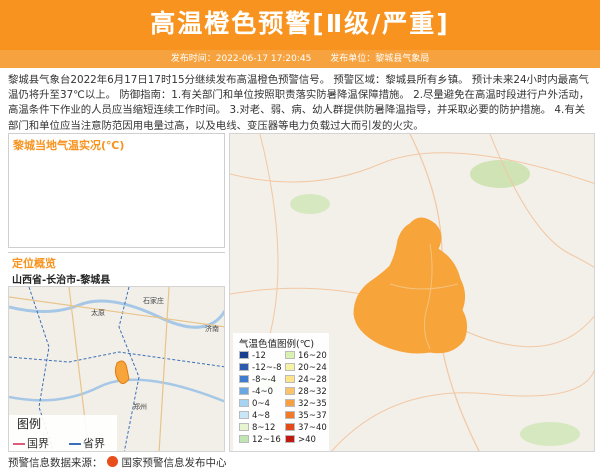  Describe the element at coordinates (312, 428) in the screenshot. I see `temperature-legend-label: 37~40` at that location.